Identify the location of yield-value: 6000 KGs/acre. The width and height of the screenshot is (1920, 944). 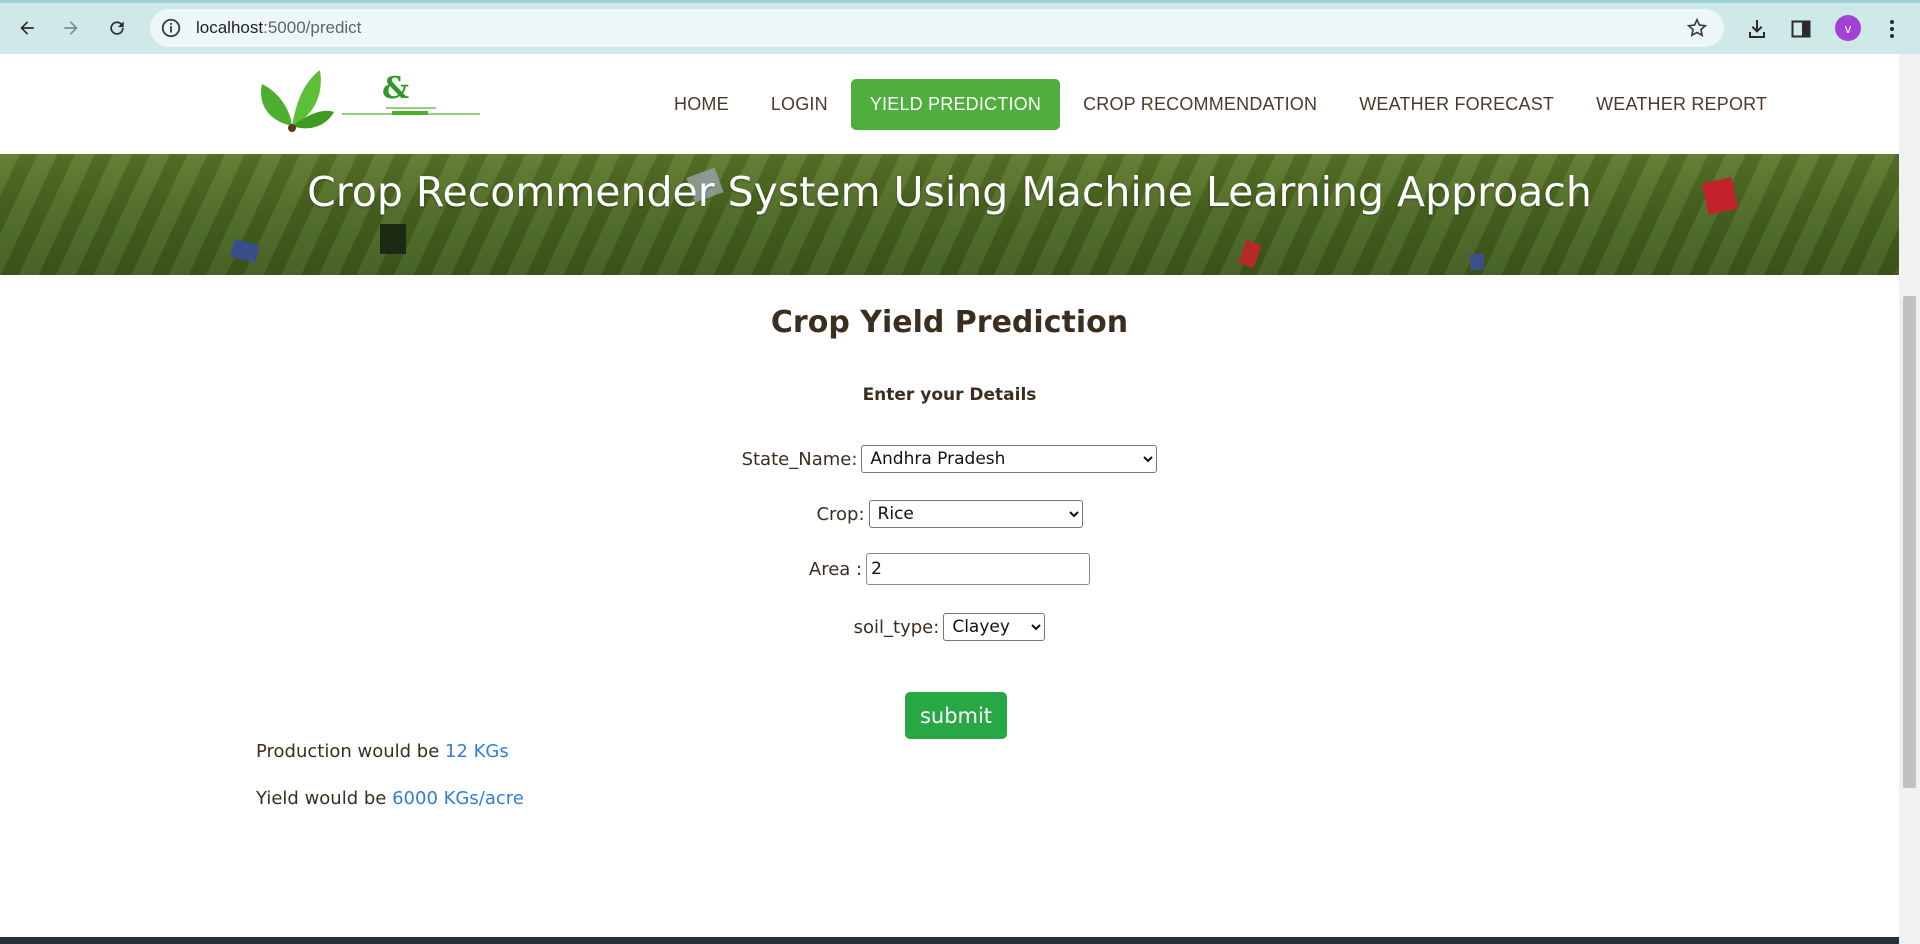
(458, 798).